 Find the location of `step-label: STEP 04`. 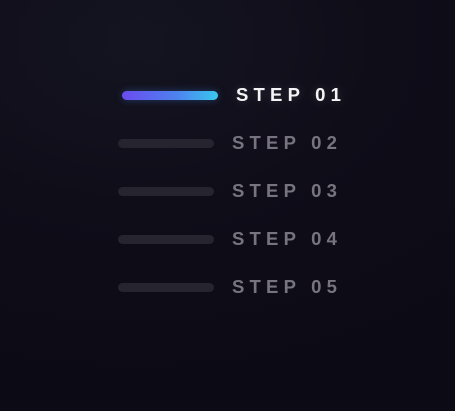

step-label: STEP 04 is located at coordinates (287, 238).